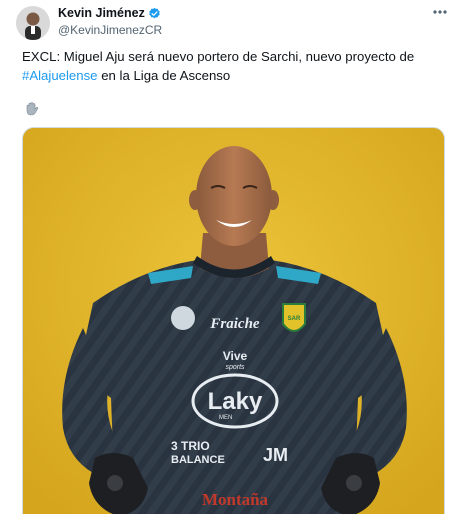  What do you see at coordinates (294, 319) in the screenshot?
I see `svg-text: SAR` at bounding box center [294, 319].